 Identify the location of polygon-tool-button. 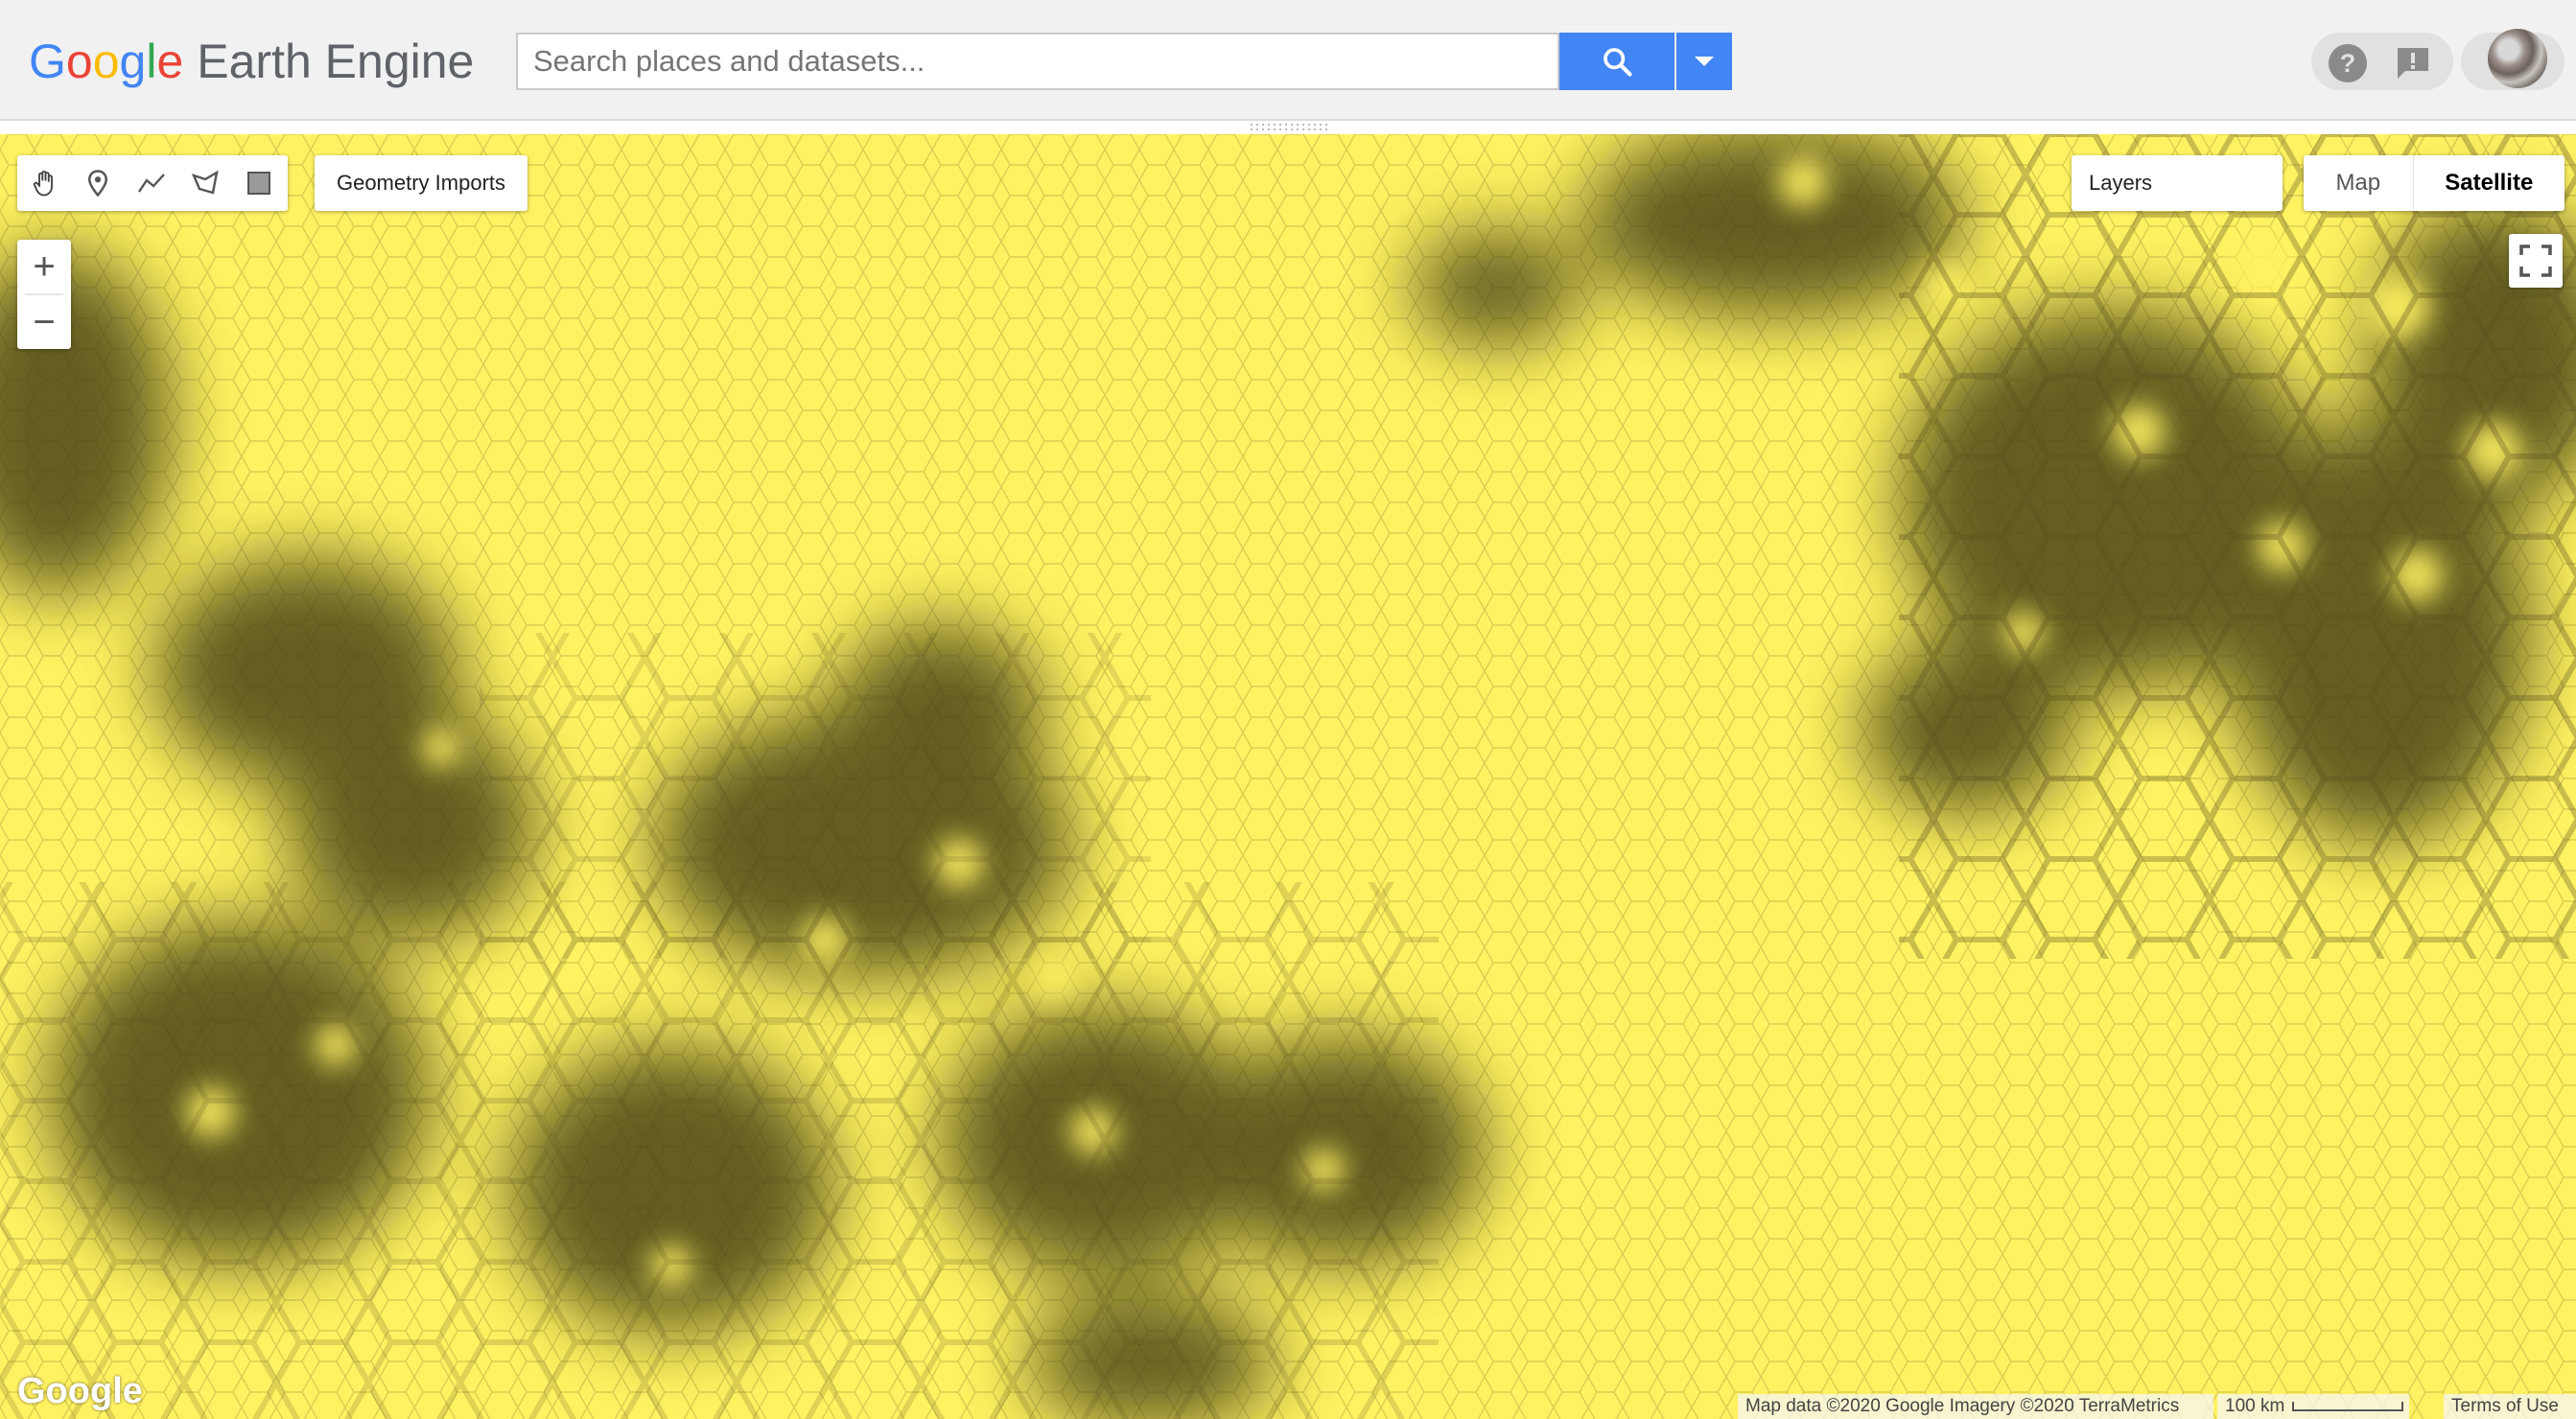
(205, 183).